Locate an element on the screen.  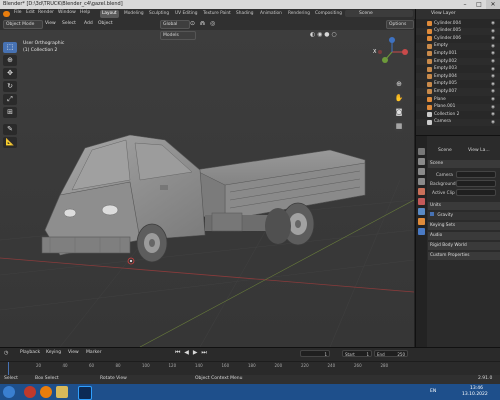
audio-panel-header: Audio is located at coordinates (464, 236).